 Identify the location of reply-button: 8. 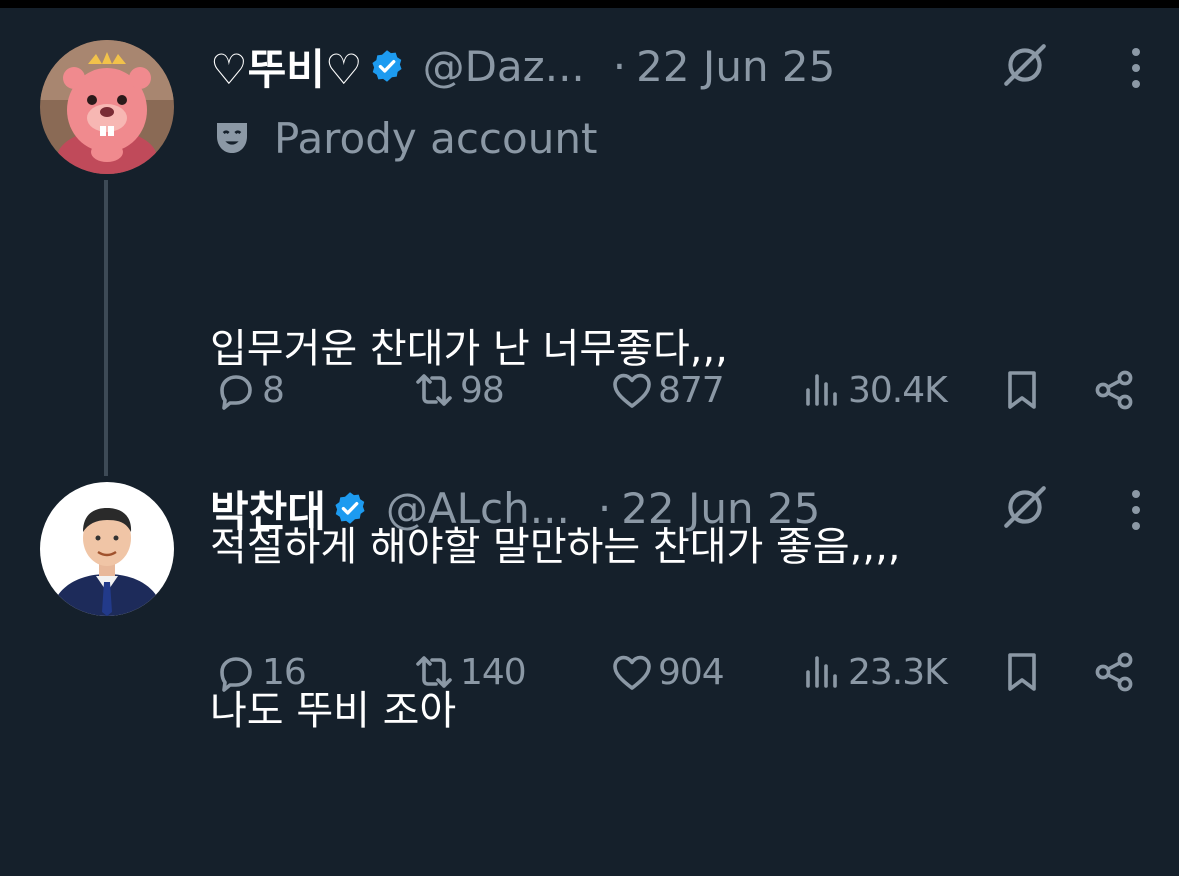
(248, 390).